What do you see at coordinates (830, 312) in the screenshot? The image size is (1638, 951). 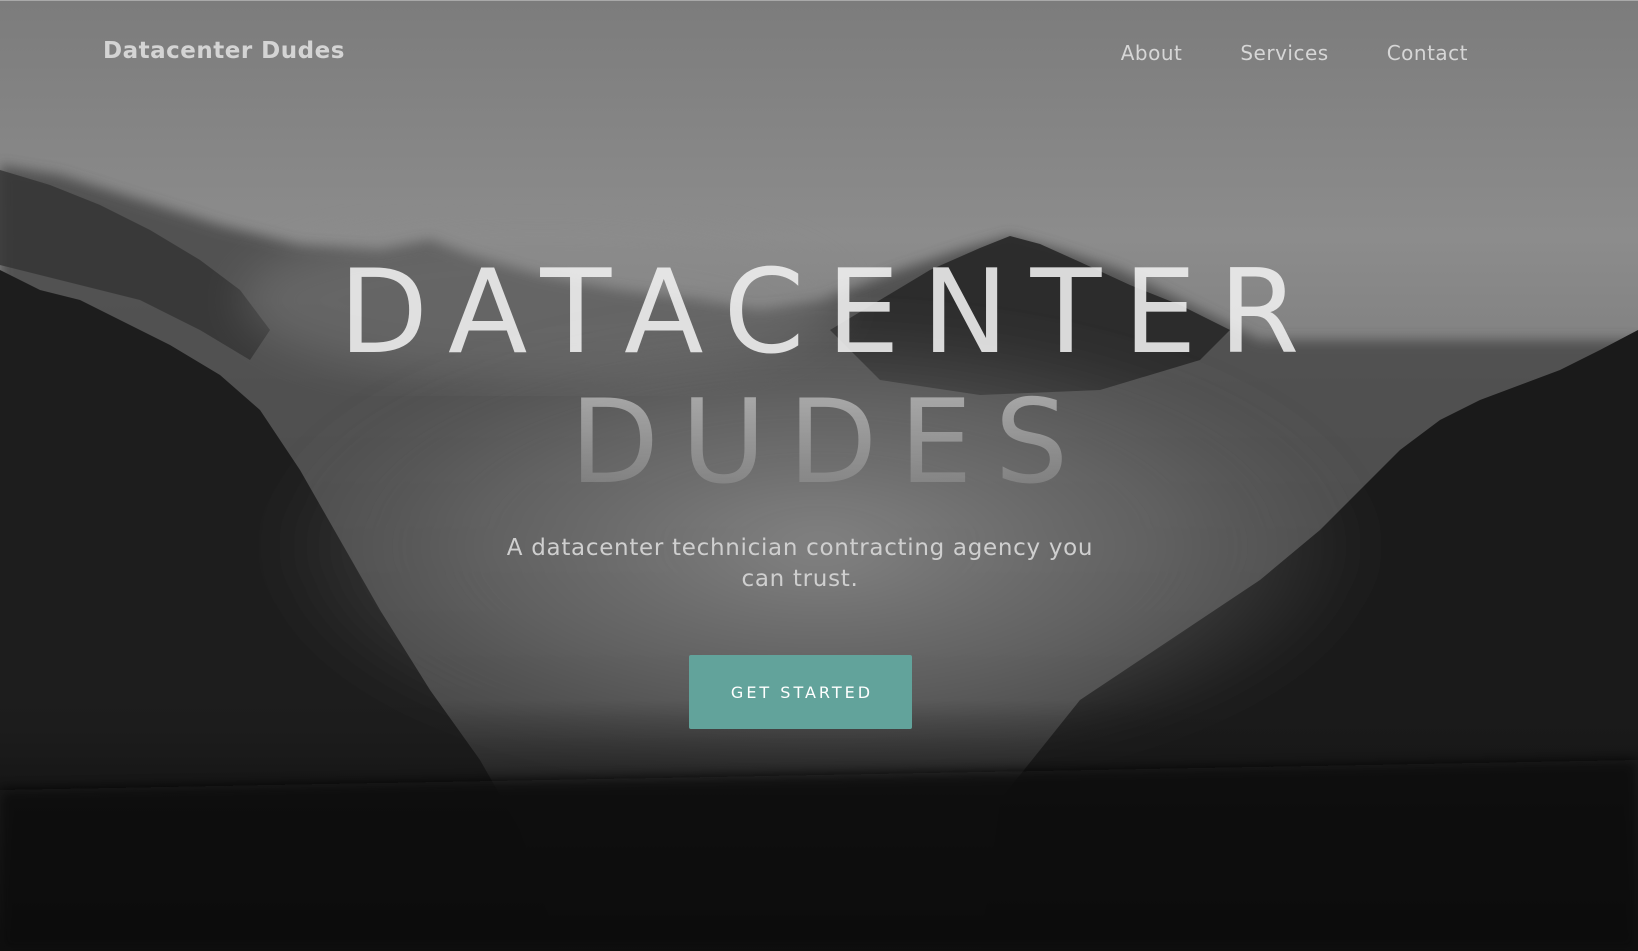 I see `hero-title-line-1: DATACENTER` at bounding box center [830, 312].